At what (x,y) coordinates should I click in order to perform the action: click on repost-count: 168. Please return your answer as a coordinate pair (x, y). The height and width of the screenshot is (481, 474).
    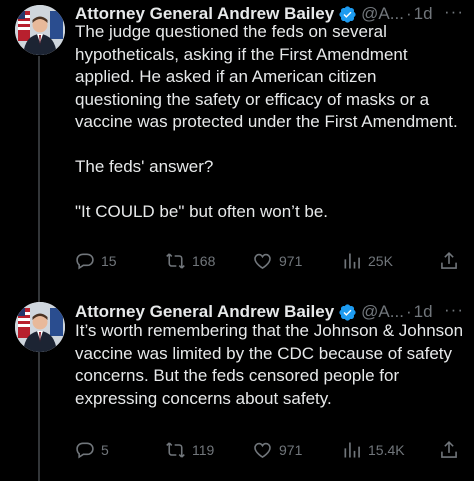
    Looking at the image, I should click on (204, 261).